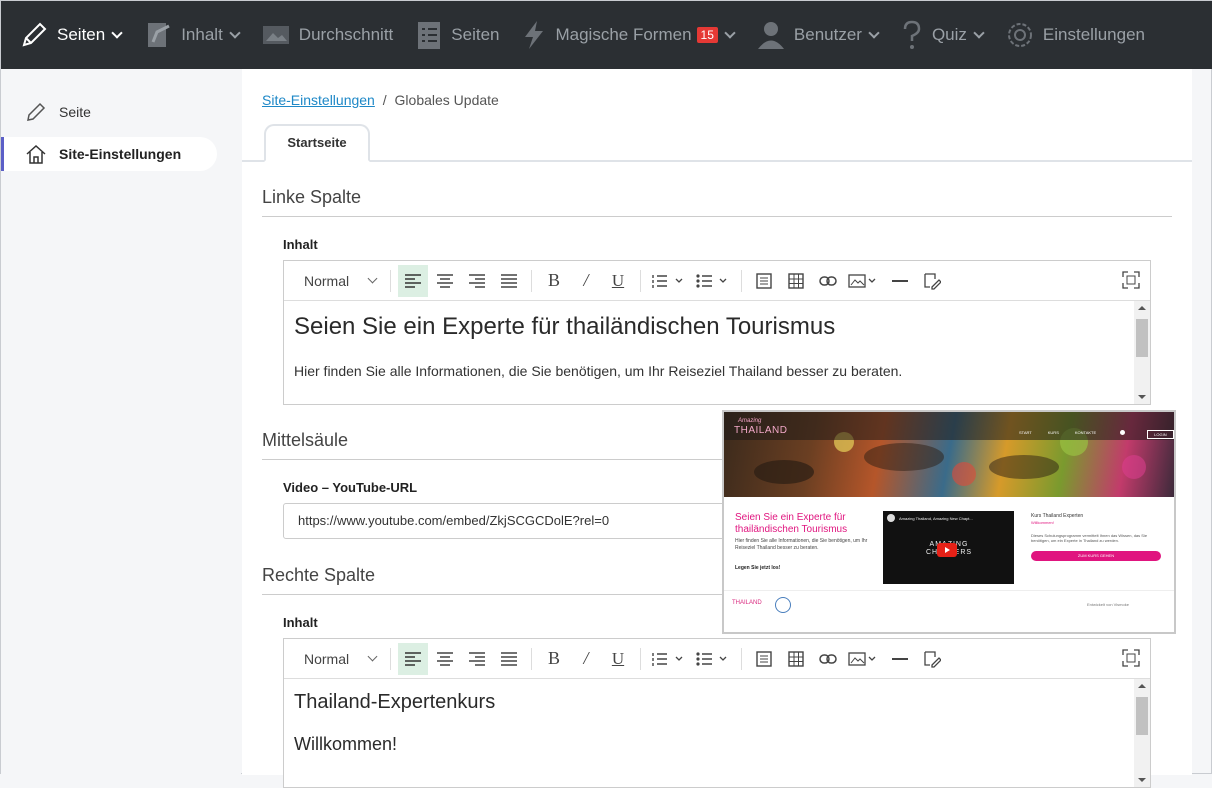 This screenshot has width=1212, height=788. Describe the element at coordinates (202, 34) in the screenshot. I see `nav-inhalt-label: Inhalt` at that location.